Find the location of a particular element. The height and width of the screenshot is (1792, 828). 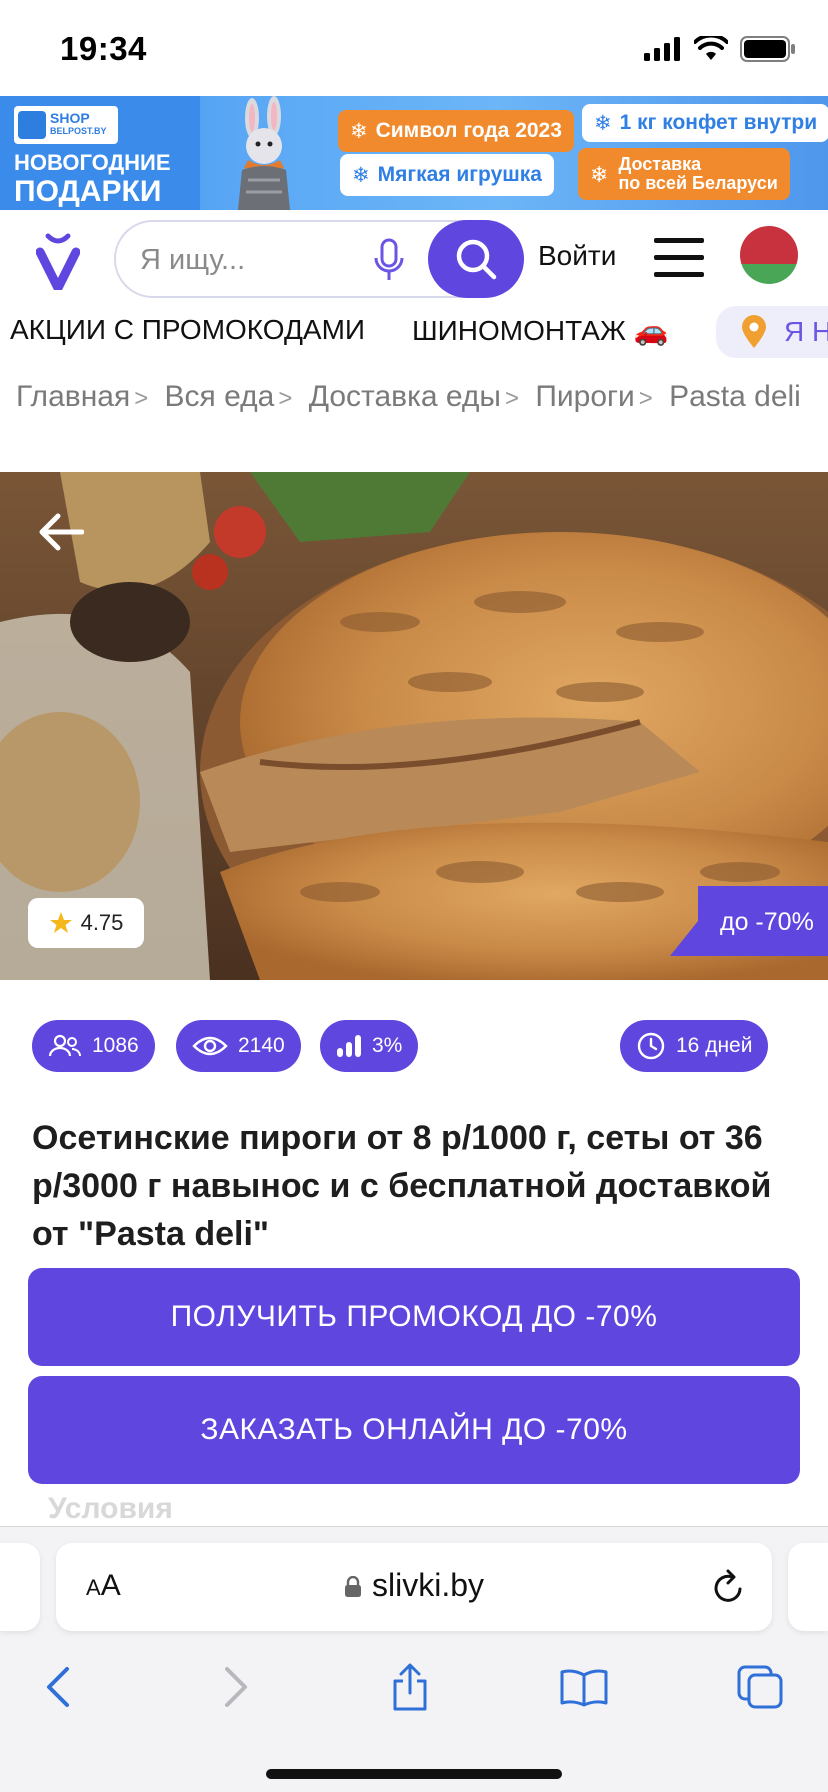

offer-stats: 1086 2140 3% 16 дней is located at coordinates (414, 1047).